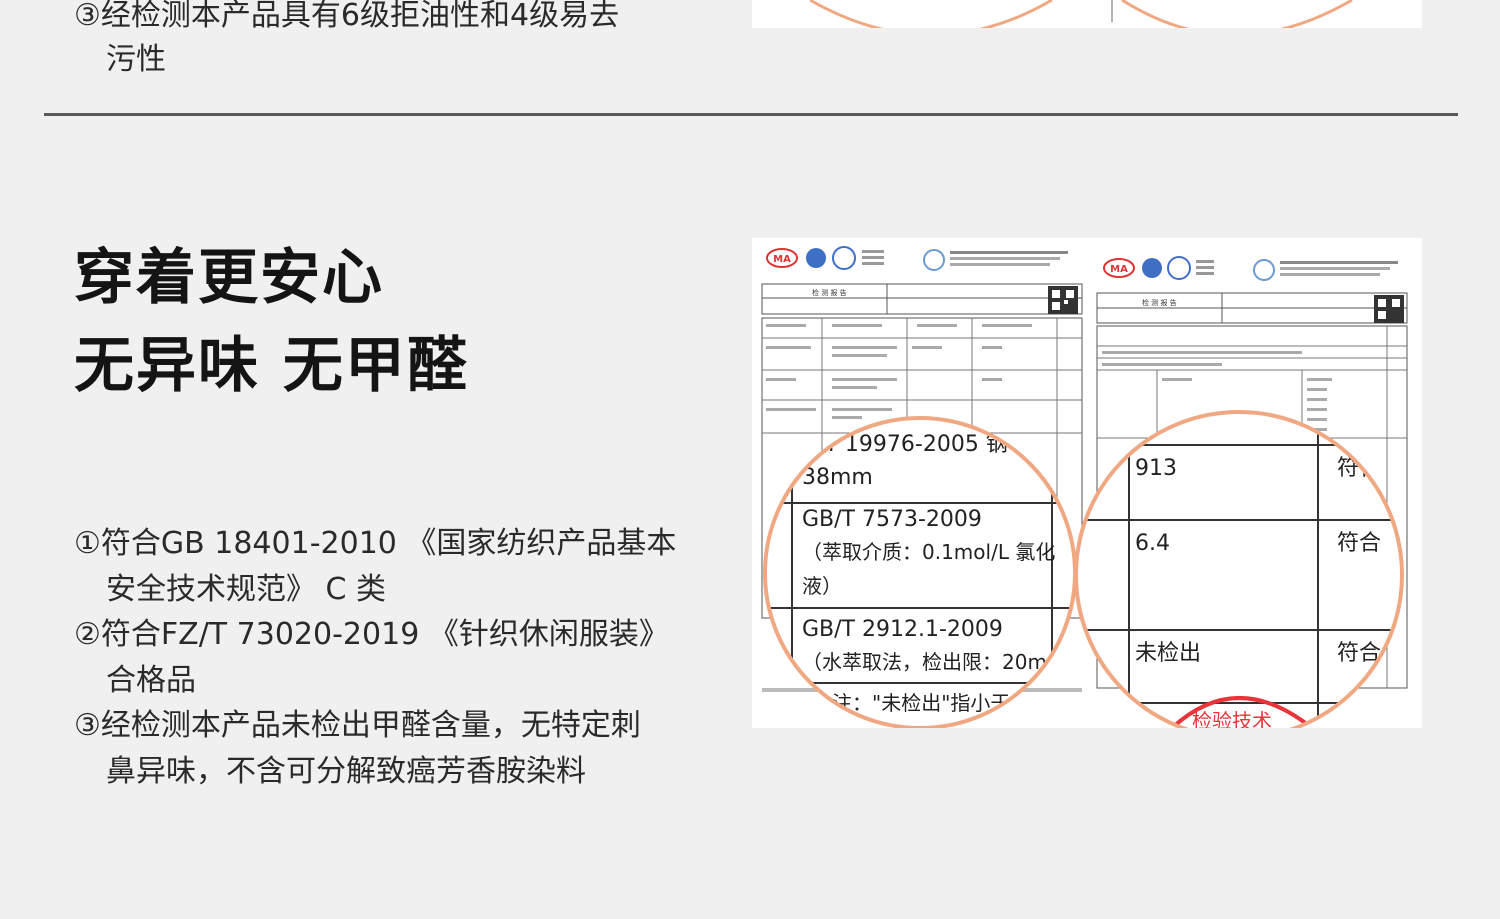 This screenshot has height=919, width=1500. Describe the element at coordinates (404, 748) in the screenshot. I see `compliance-item-3: ③经检测本产品未检出甲醛含量，无特定刺 鼻异味，不含可分解致癌芳香胺染料` at that location.